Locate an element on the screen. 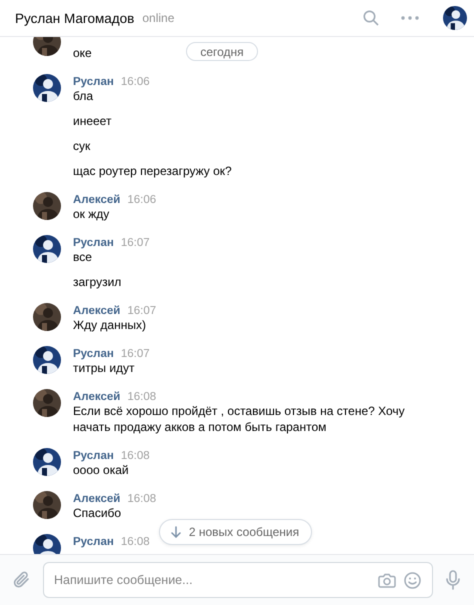 This screenshot has height=605, width=474. message-text: все is located at coordinates (83, 257).